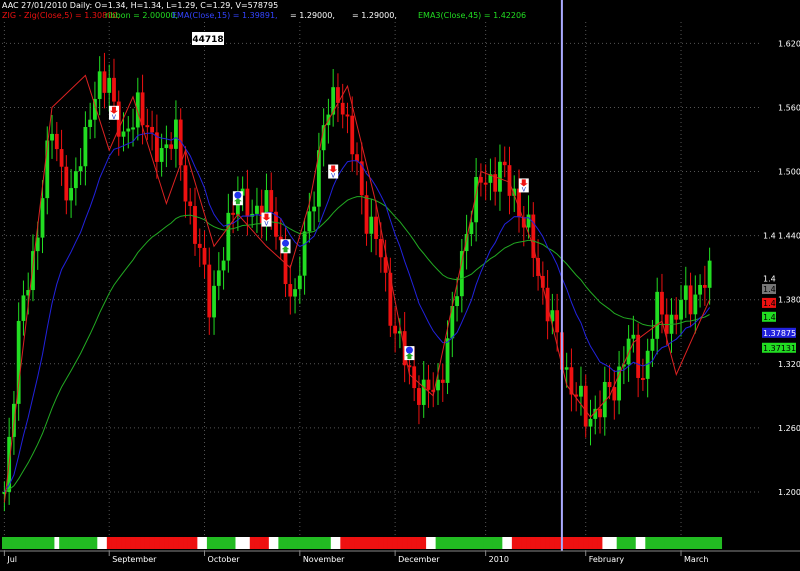  Describe the element at coordinates (225, 15) in the screenshot. I see `header-ema-fast: EMA(Close,15) = 1.39891,` at that location.